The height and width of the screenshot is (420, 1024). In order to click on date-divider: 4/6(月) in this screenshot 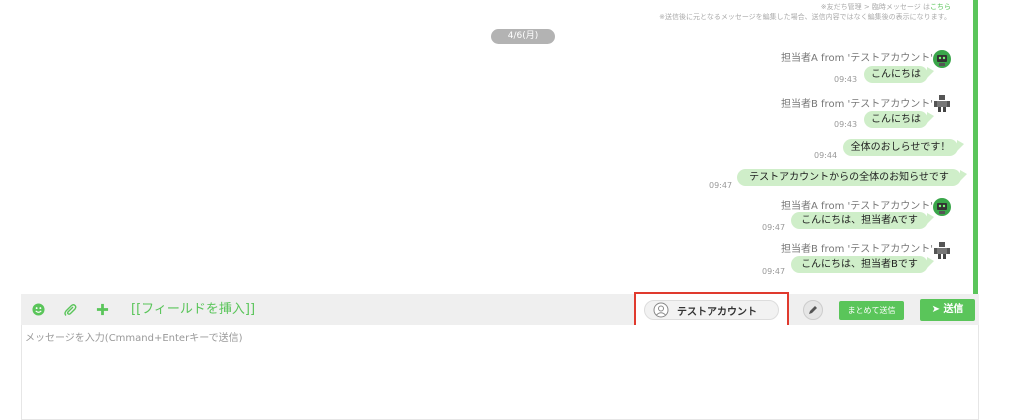, I will do `click(523, 36)`.